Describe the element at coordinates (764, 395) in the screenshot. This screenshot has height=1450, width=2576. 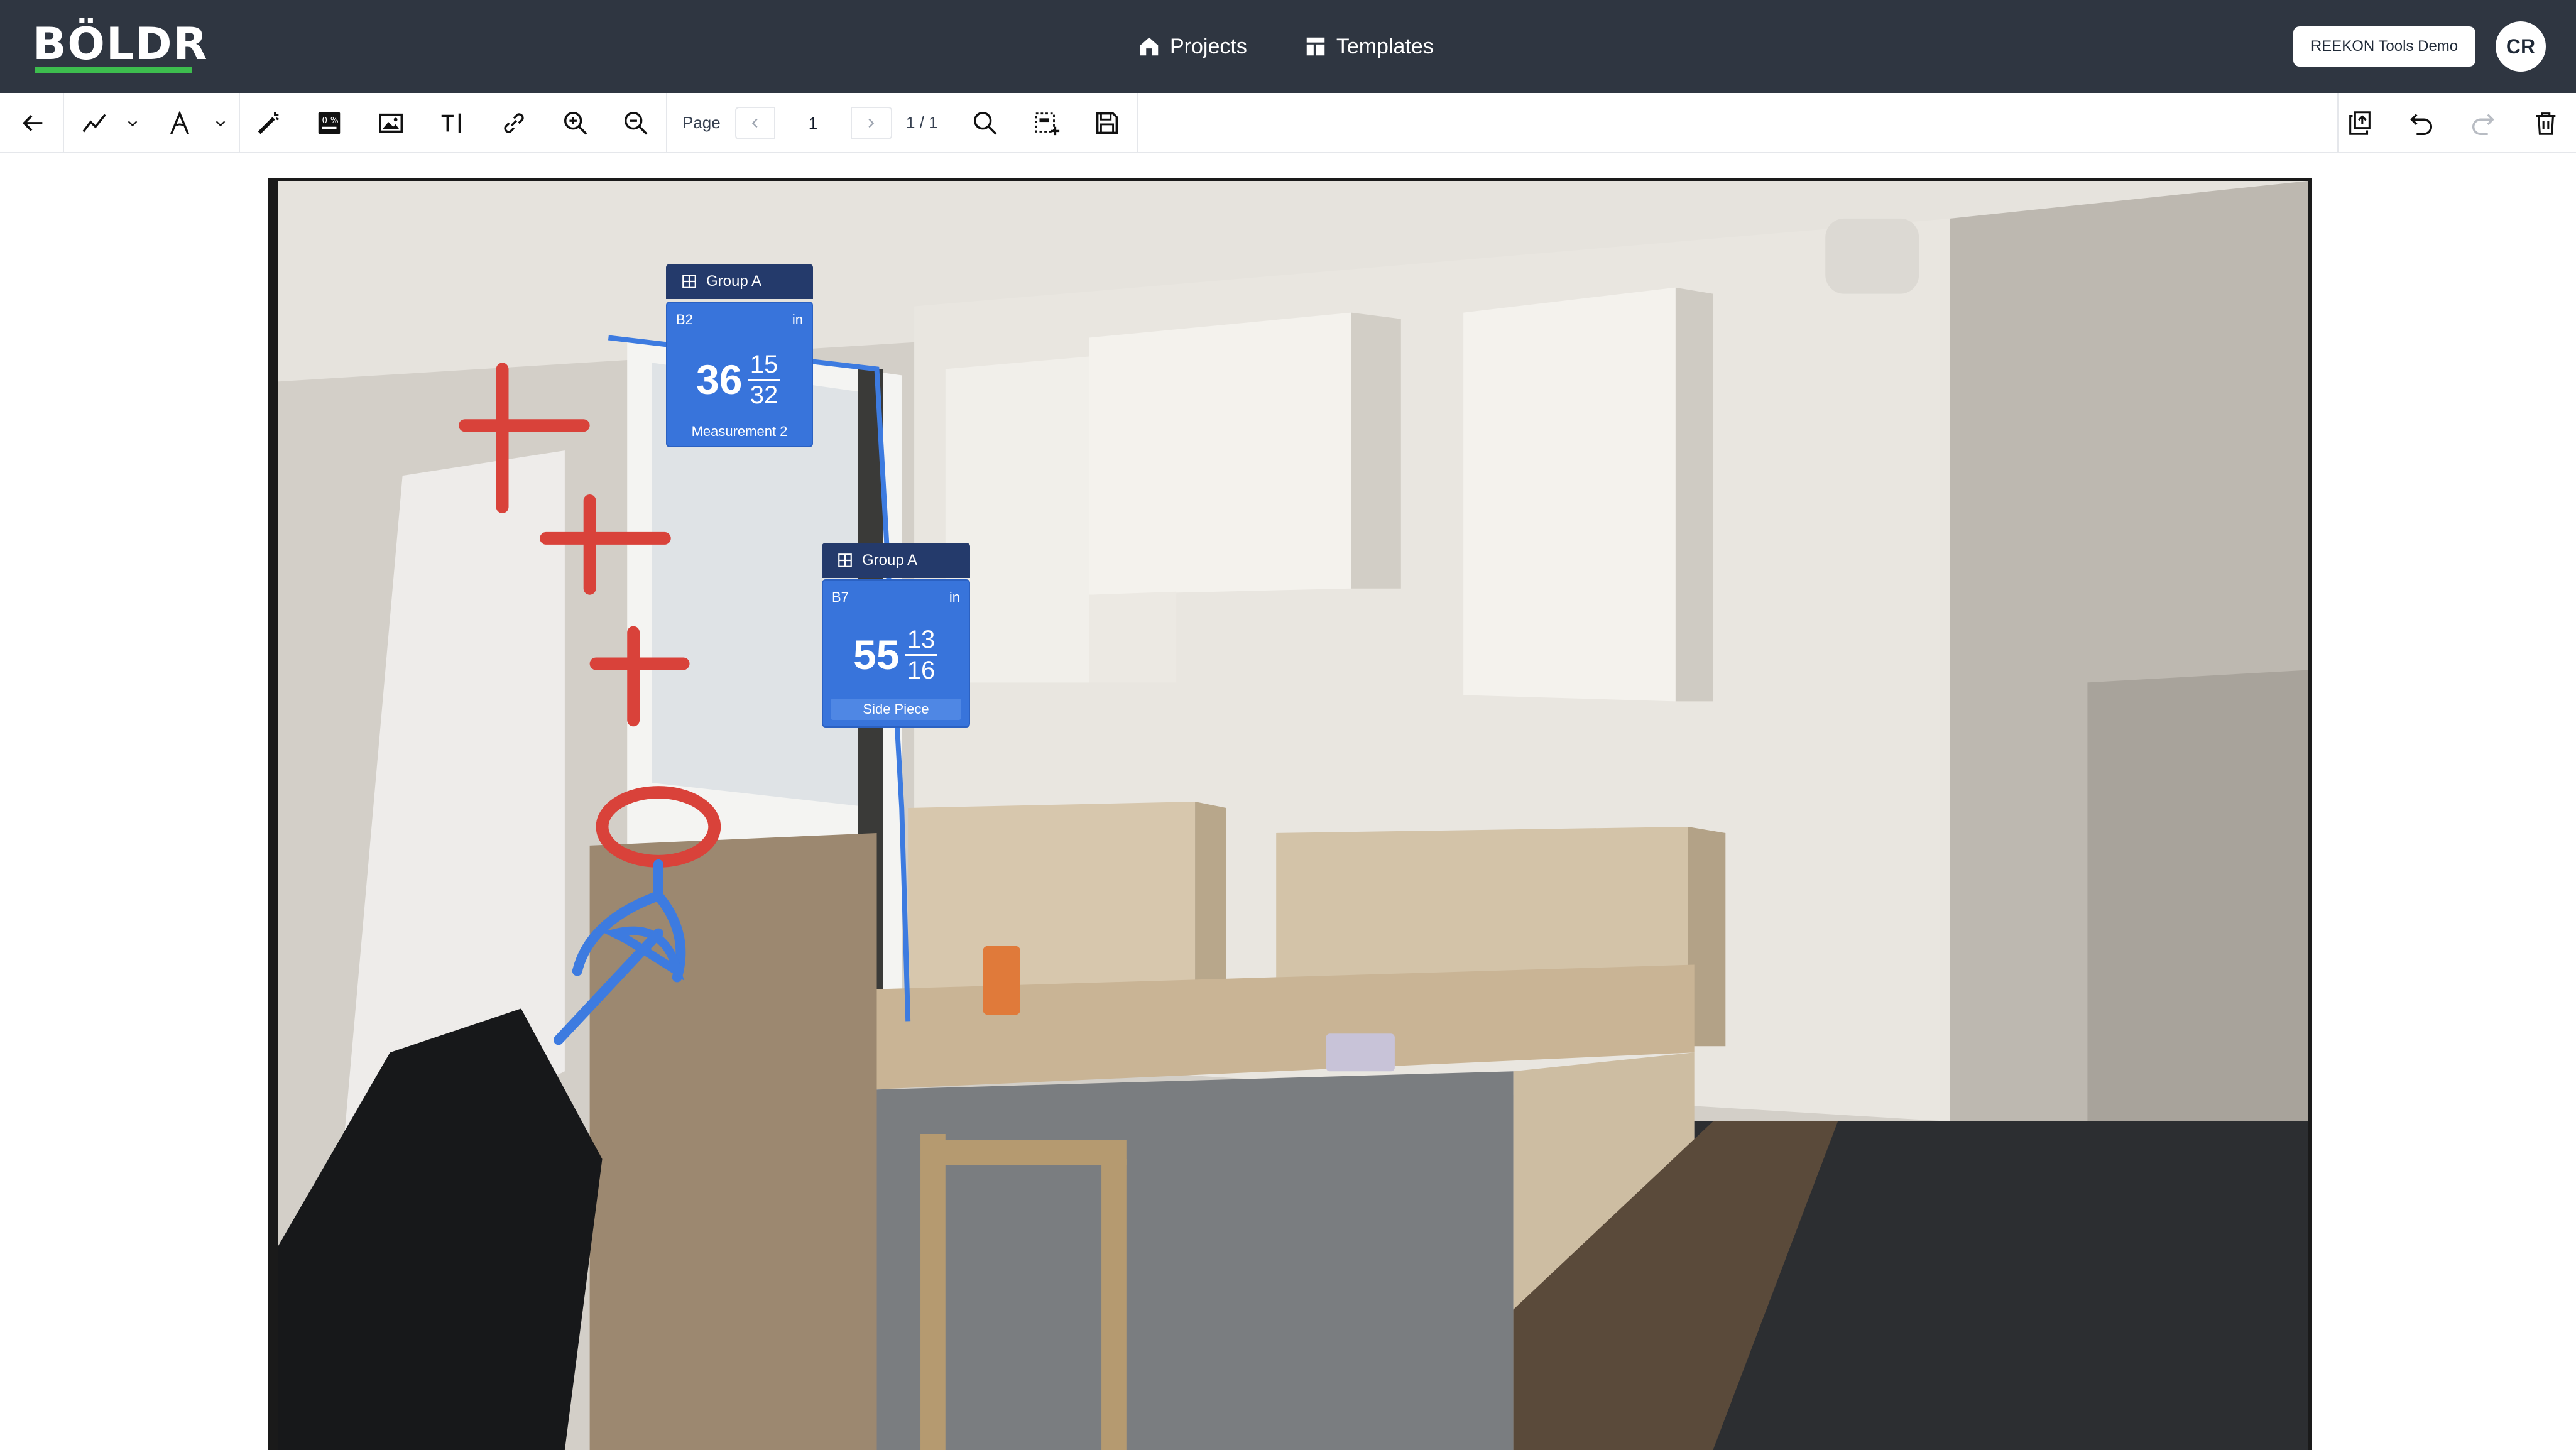
I see `fraction-denominator: 32` at that location.